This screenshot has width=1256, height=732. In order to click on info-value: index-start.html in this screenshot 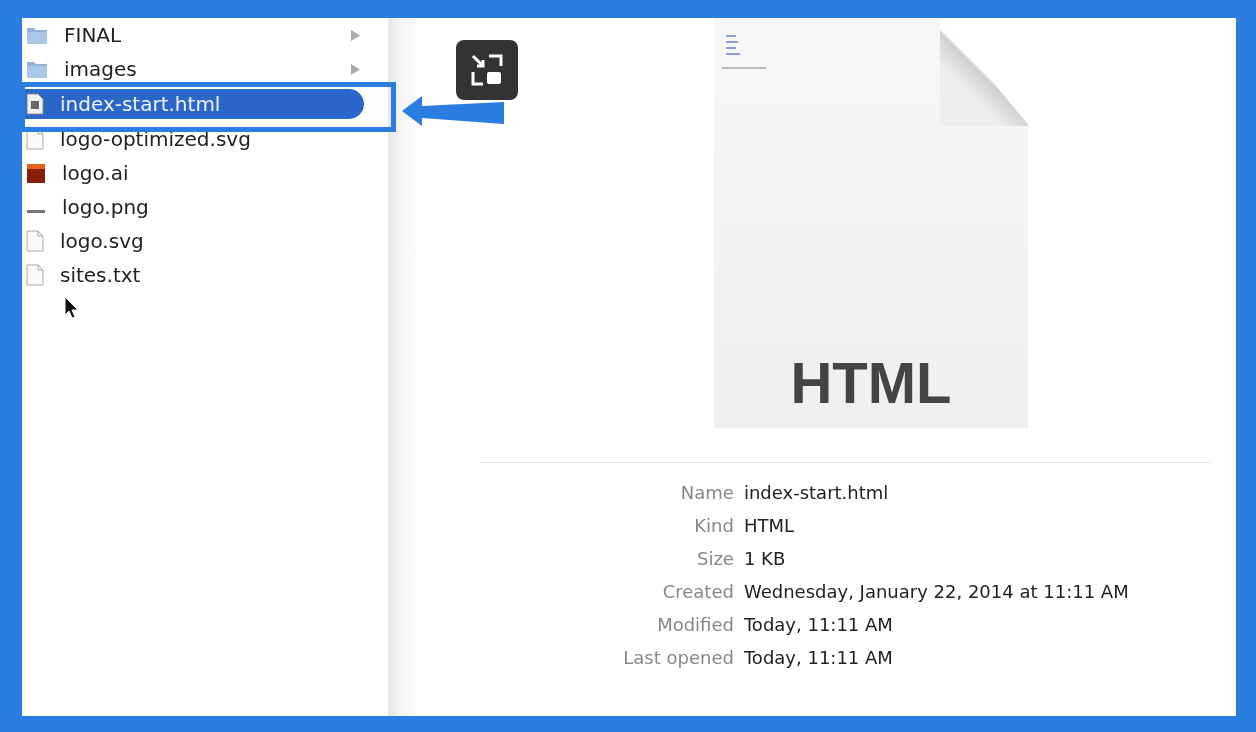, I will do `click(816, 493)`.